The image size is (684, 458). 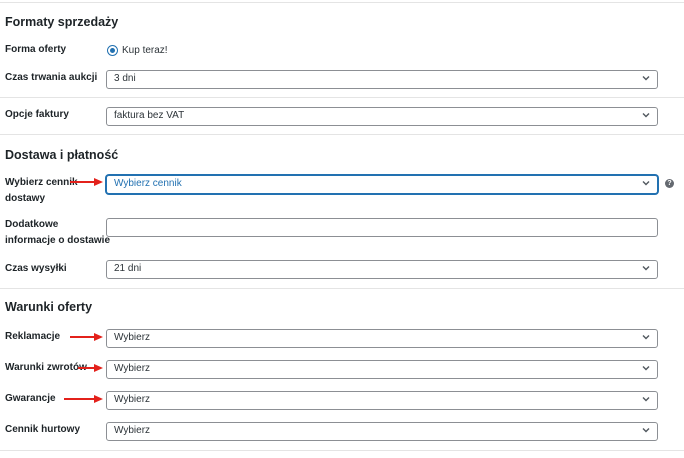 I want to click on label-extra-delivery-info: Dodatkowe informacje o dostawie, so click(x=57, y=233).